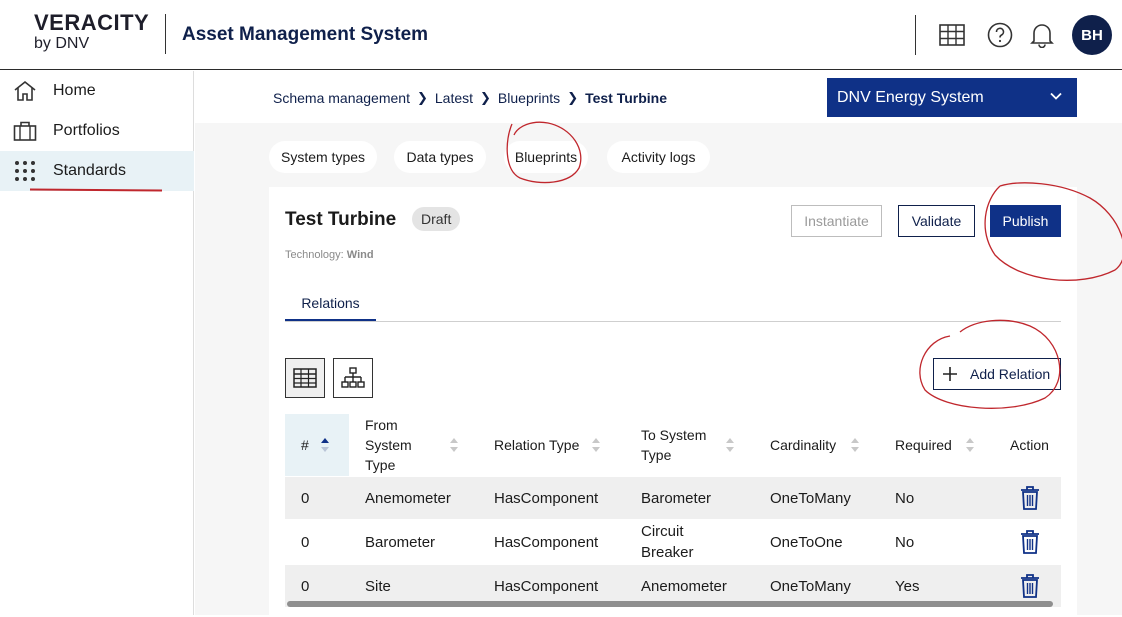 The width and height of the screenshot is (1122, 617). Describe the element at coordinates (341, 98) in the screenshot. I see `breadcrumb-link: Schema management` at that location.